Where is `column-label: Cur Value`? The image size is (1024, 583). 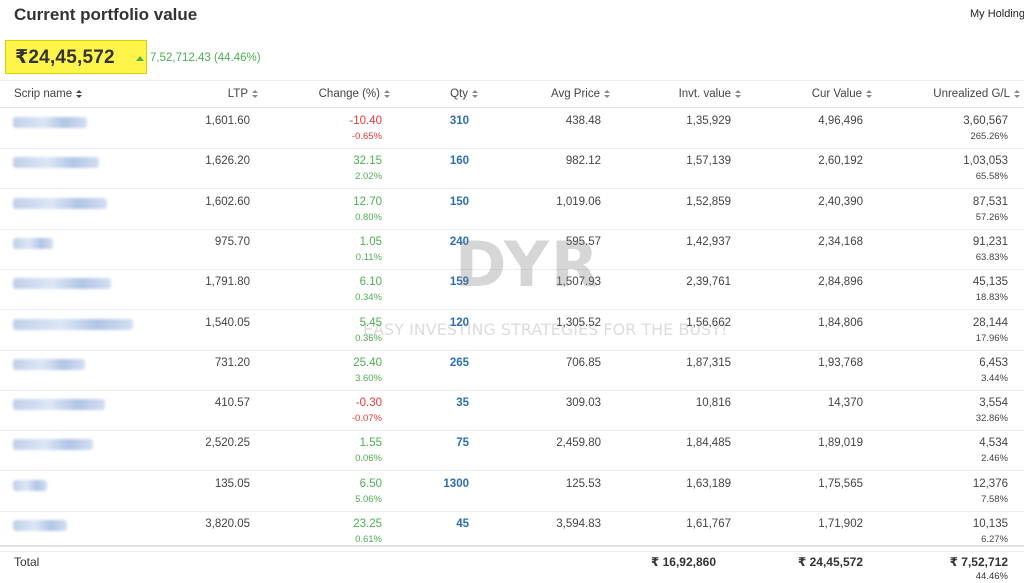 column-label: Cur Value is located at coordinates (836, 94).